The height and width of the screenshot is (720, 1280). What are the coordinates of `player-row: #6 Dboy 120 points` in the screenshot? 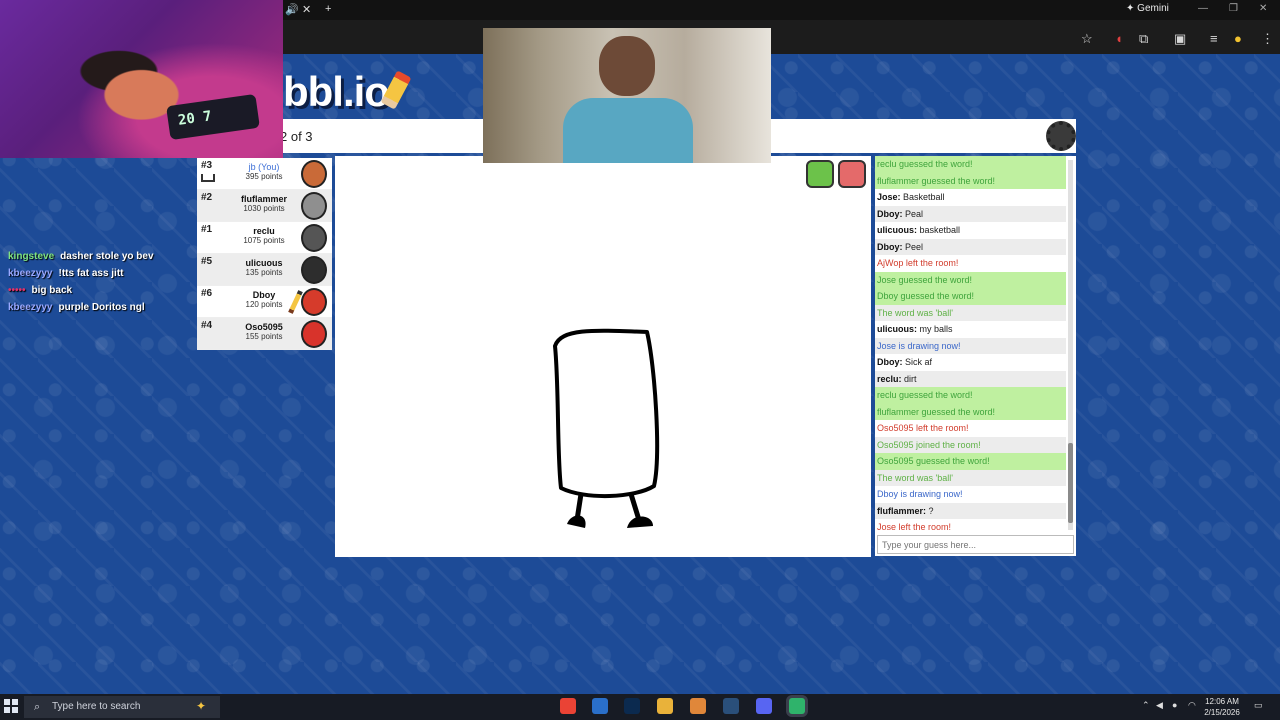 It's located at (264, 302).